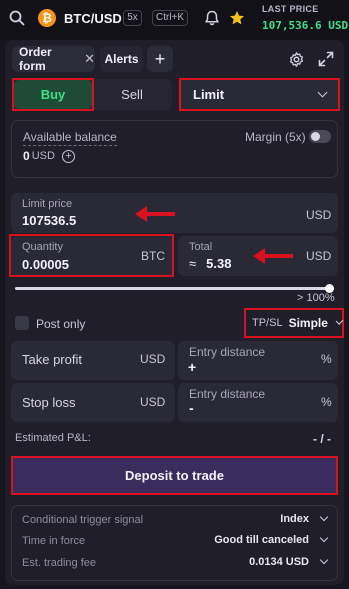 This screenshot has width=349, height=589. I want to click on take-profit-distance-unit: %, so click(326, 359).